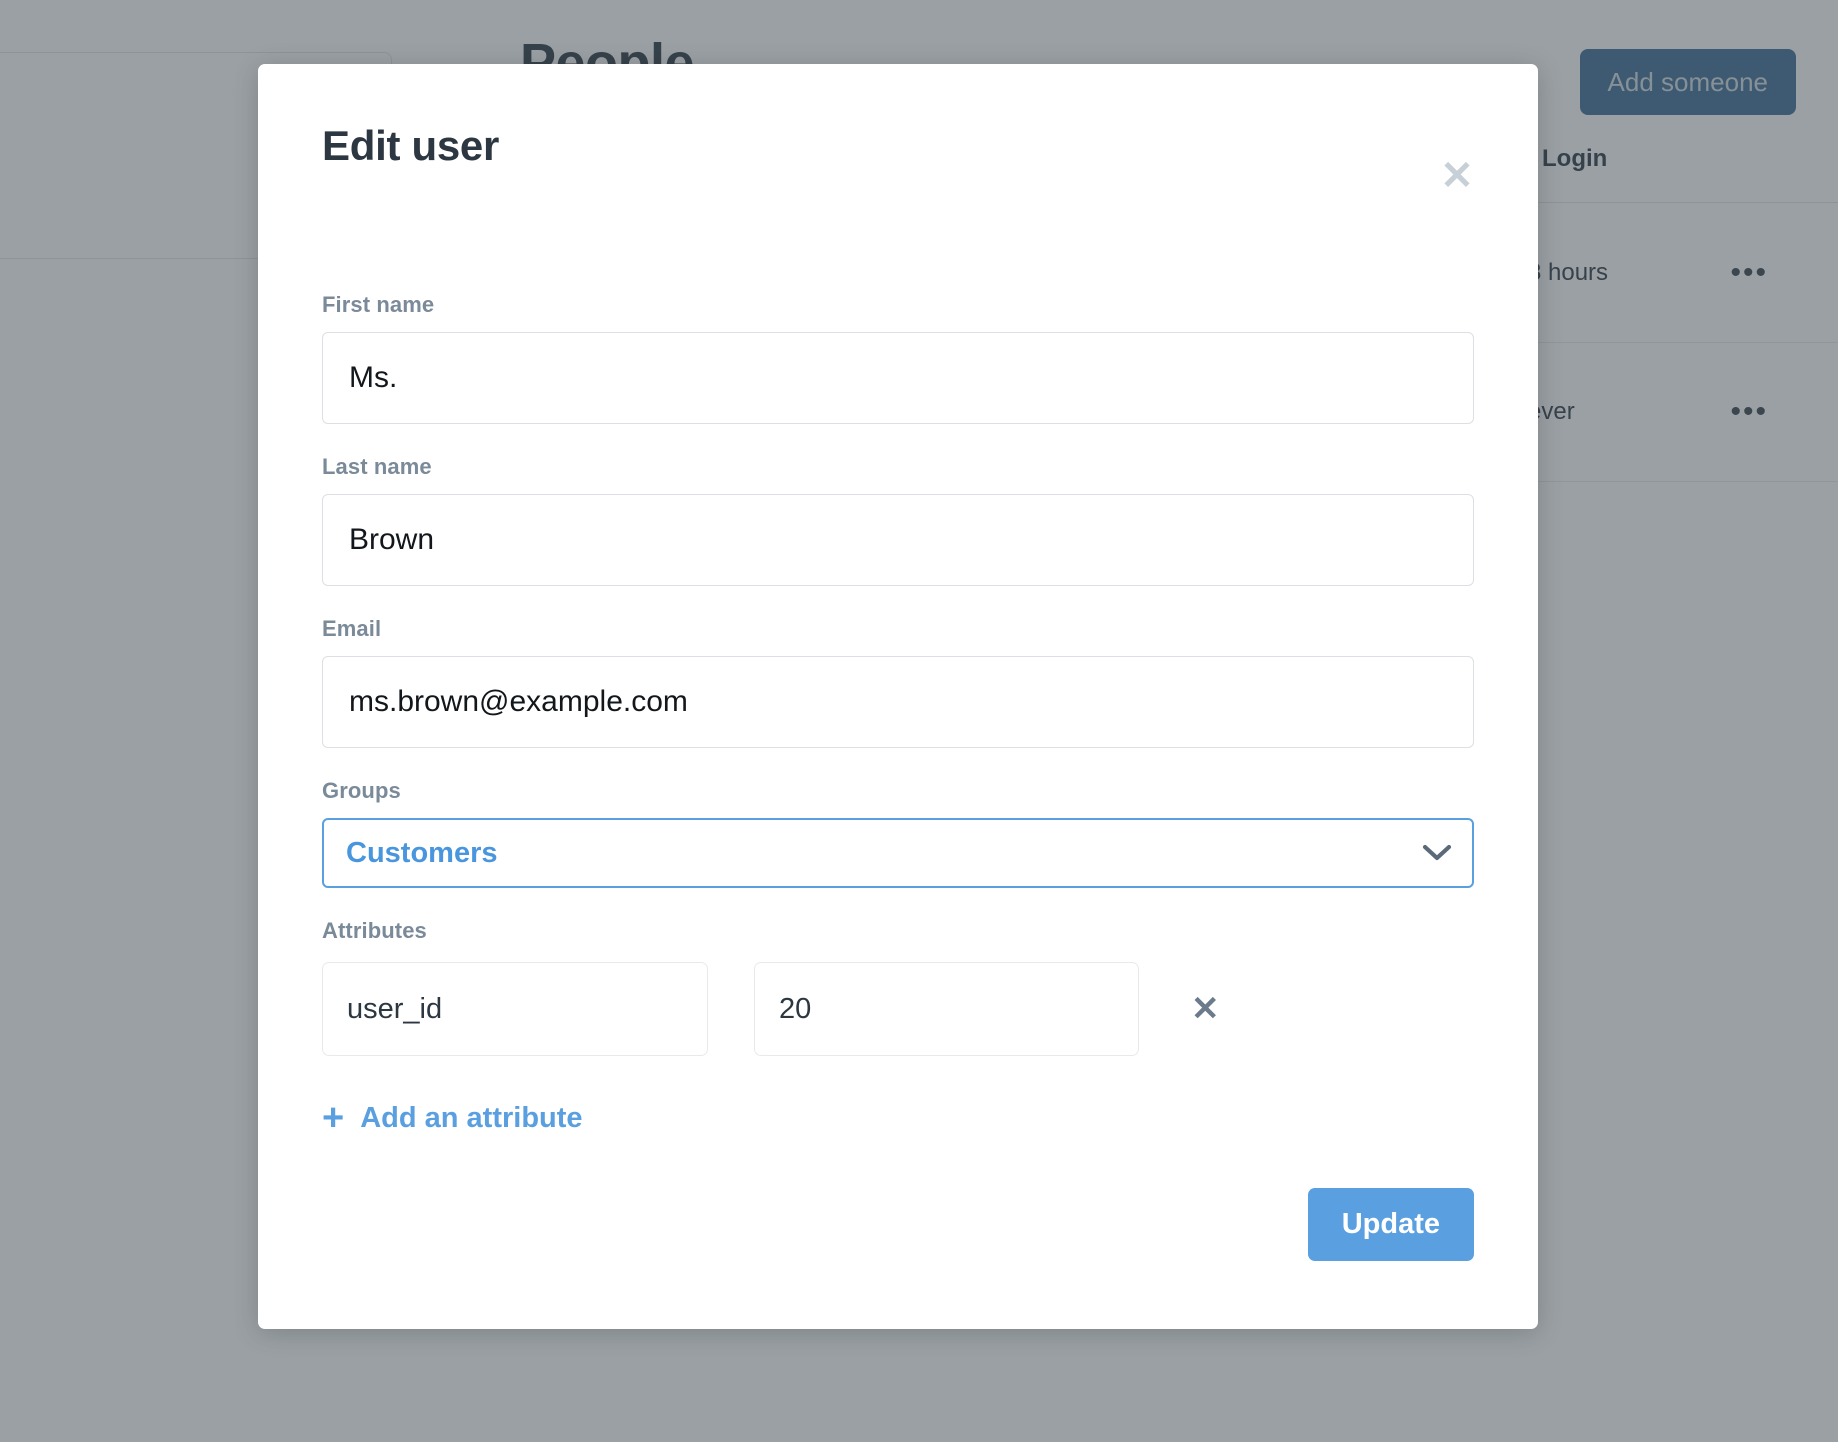 The image size is (1838, 1442). I want to click on first-name-field-group: First name, so click(898, 358).